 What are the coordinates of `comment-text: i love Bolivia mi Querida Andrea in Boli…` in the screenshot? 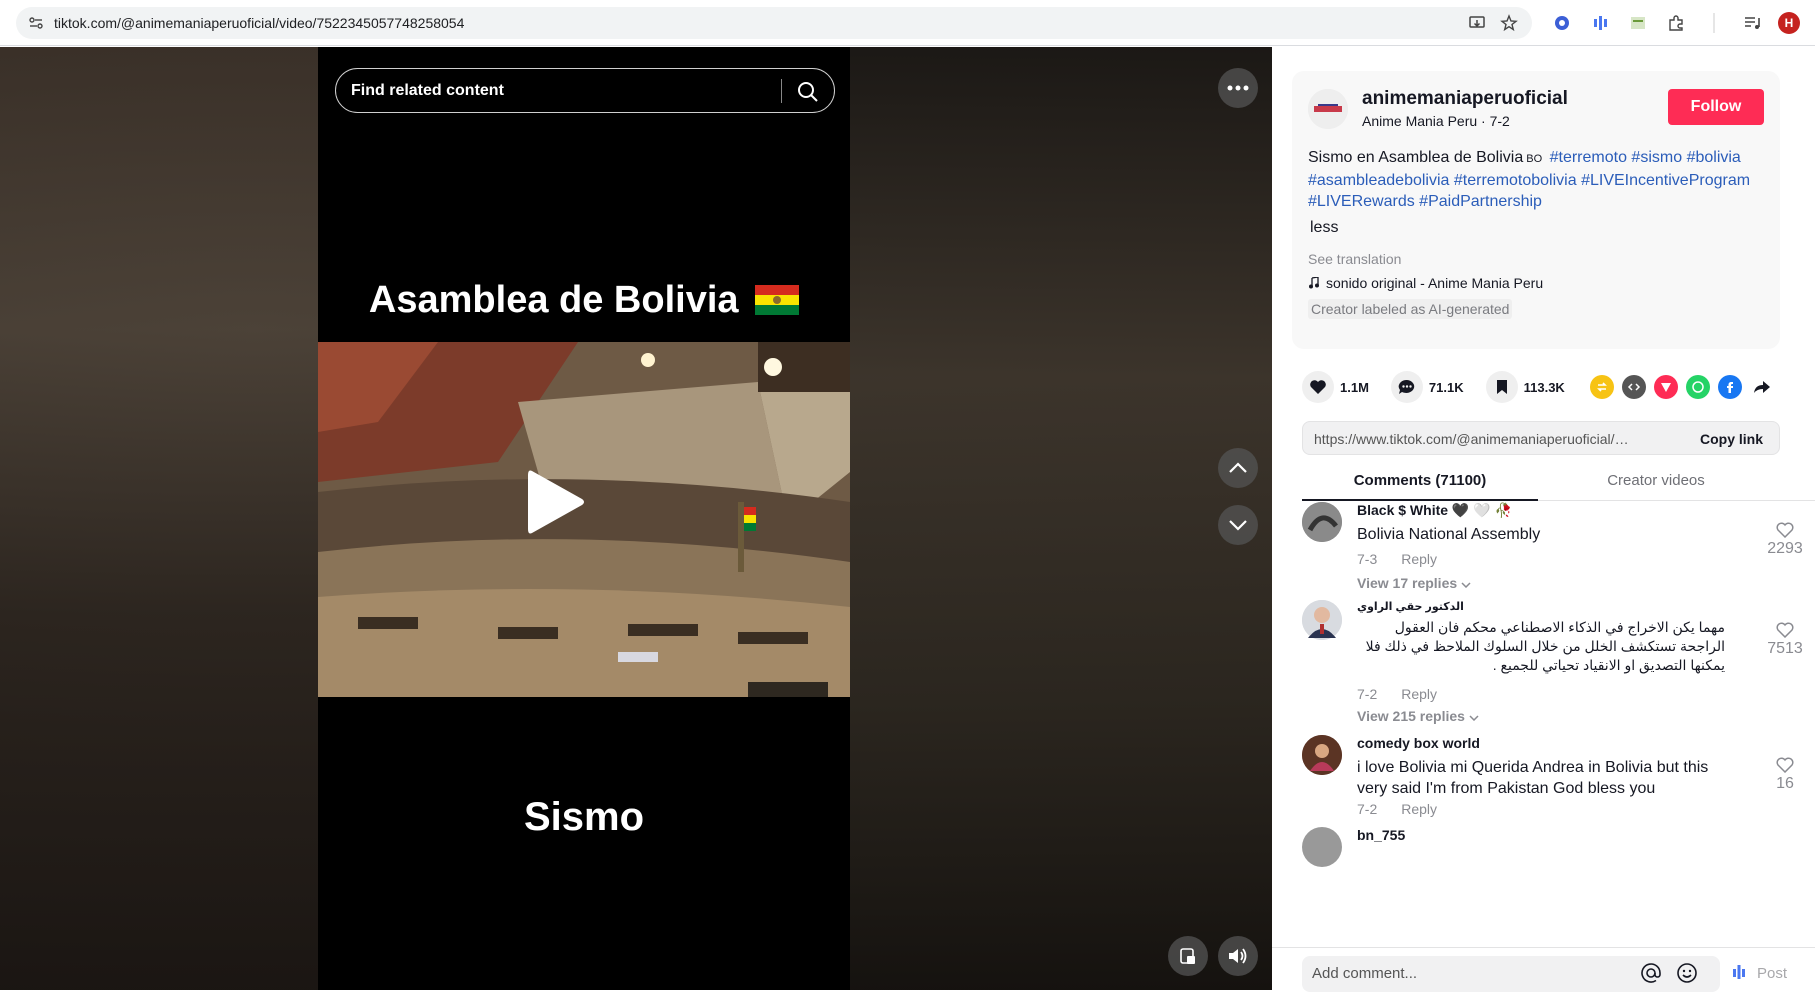 It's located at (1533, 778).